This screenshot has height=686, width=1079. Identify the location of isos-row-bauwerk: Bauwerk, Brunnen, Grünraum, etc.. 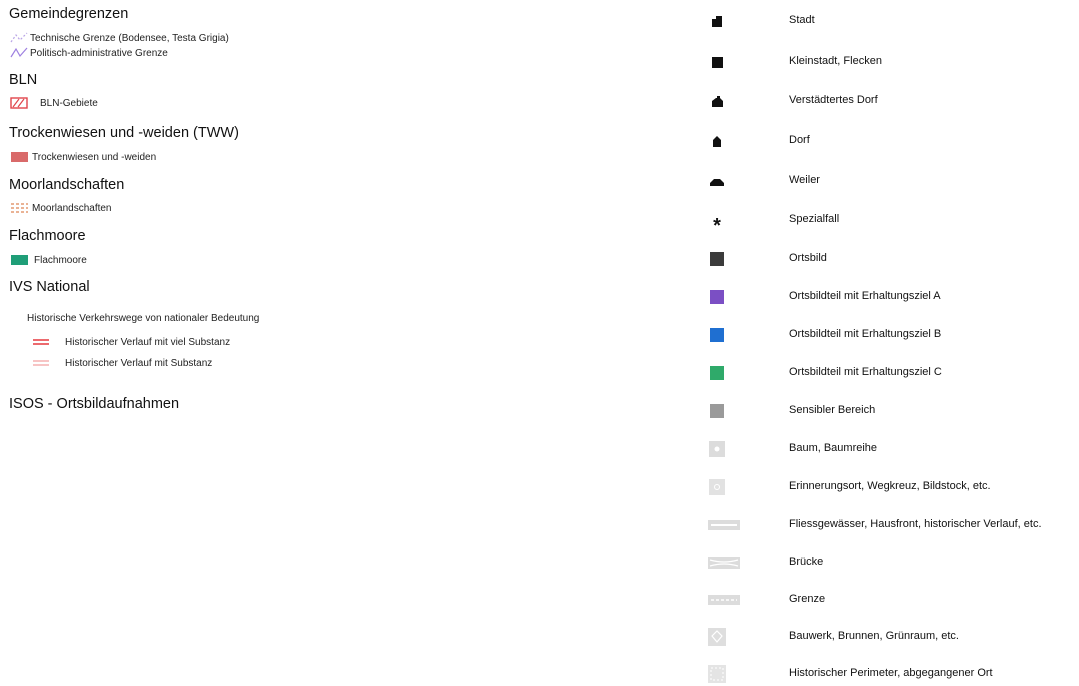
(539, 637).